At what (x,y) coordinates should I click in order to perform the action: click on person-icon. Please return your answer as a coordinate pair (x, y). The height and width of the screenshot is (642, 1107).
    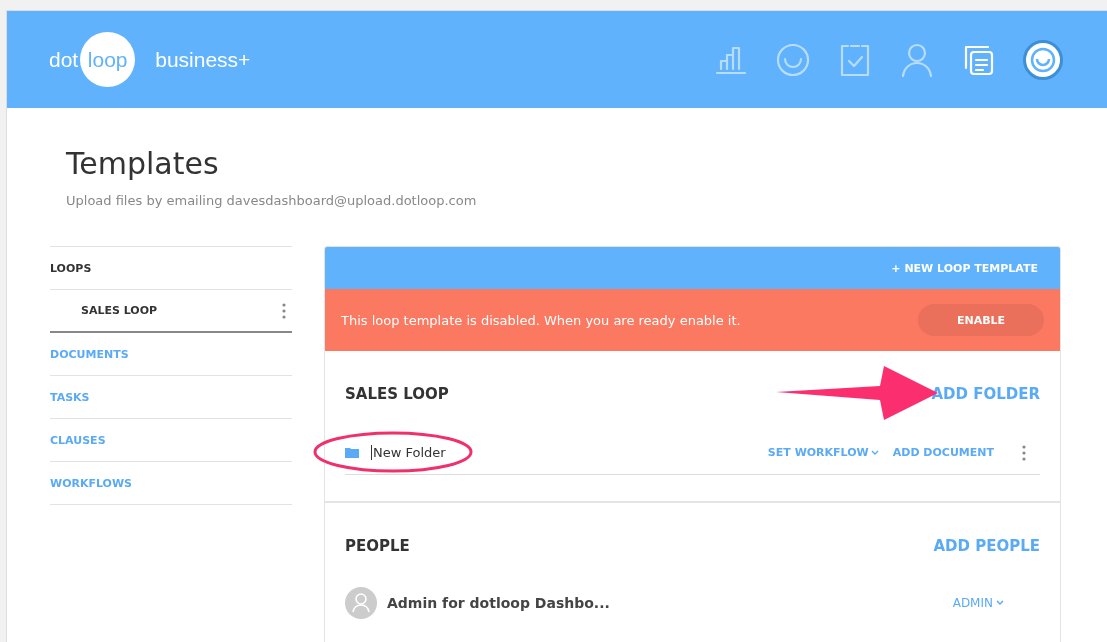
    Looking at the image, I should click on (917, 59).